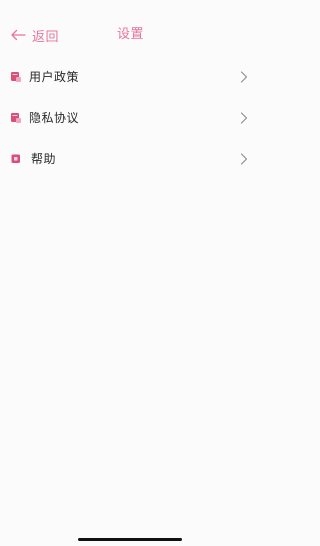 This screenshot has width=320, height=546. I want to click on home-indicator, so click(130, 539).